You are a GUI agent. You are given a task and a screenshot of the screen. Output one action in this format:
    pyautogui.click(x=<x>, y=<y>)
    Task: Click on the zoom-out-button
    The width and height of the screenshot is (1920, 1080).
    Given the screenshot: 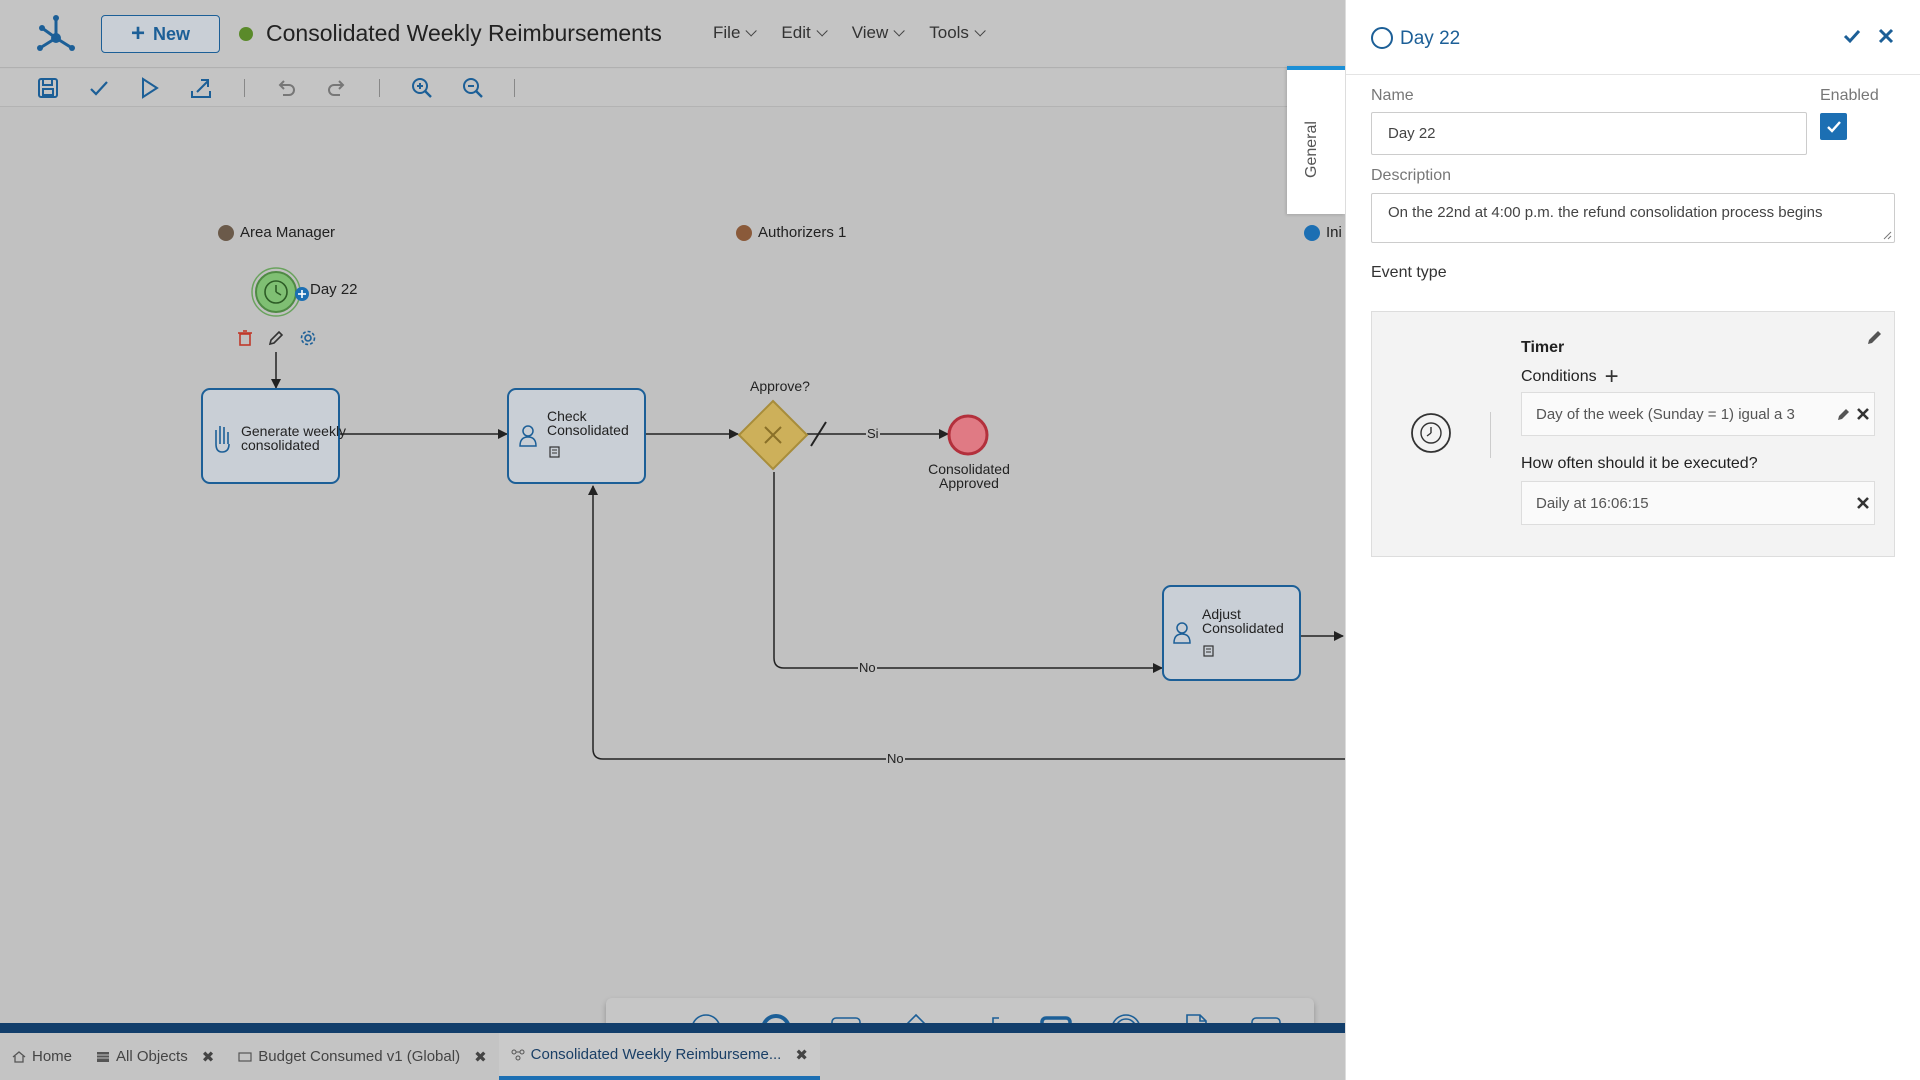 What is the action you would take?
    pyautogui.click(x=473, y=88)
    